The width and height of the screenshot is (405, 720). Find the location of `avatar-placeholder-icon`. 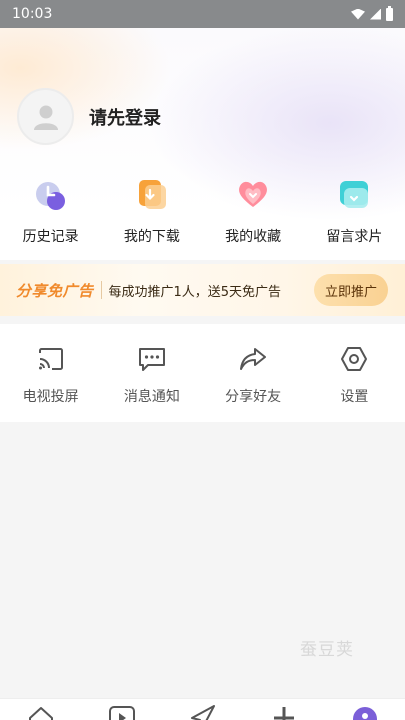

avatar-placeholder-icon is located at coordinates (45, 117).